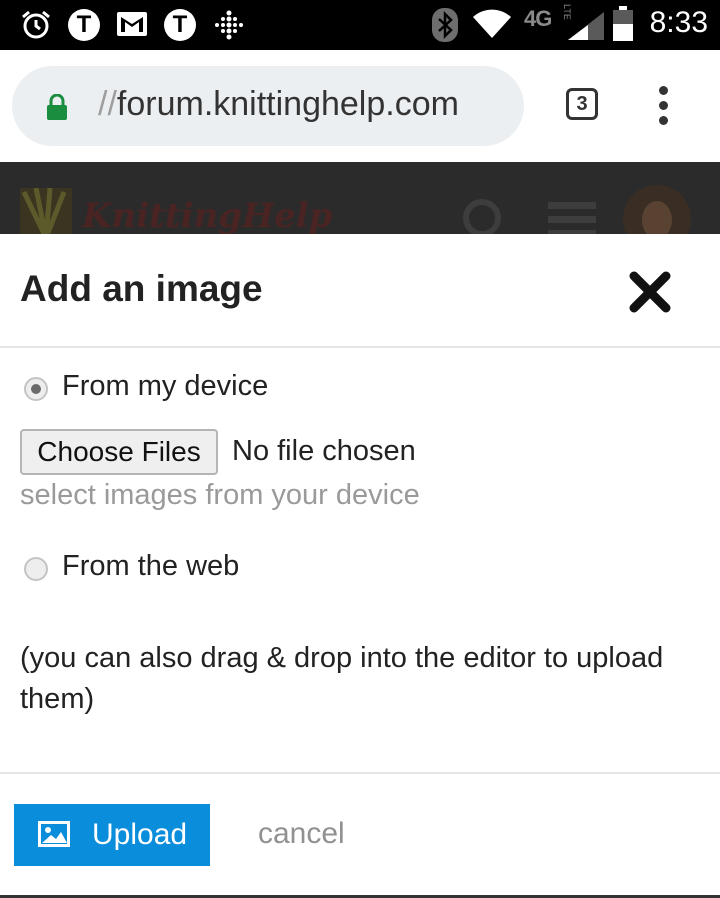 The height and width of the screenshot is (898, 720). What do you see at coordinates (150, 566) in the screenshot?
I see `from-web-label: From the web` at bounding box center [150, 566].